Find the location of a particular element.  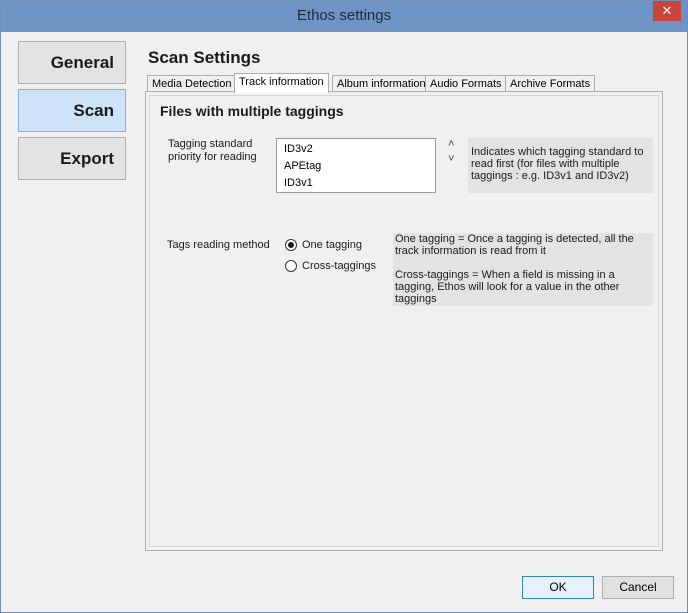

tab-archive-formats: Archive Formats is located at coordinates (550, 83).